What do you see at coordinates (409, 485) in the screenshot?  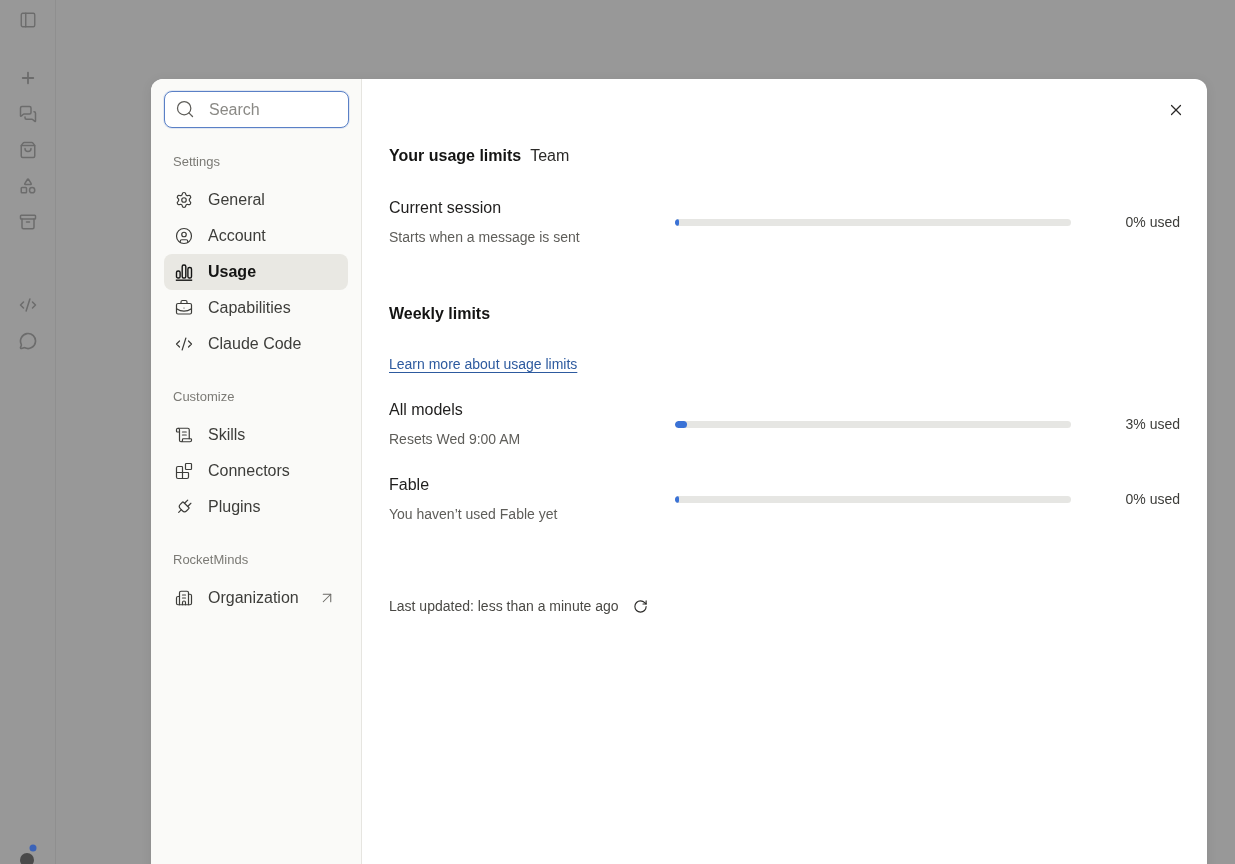 I see `limit-name: Fable` at bounding box center [409, 485].